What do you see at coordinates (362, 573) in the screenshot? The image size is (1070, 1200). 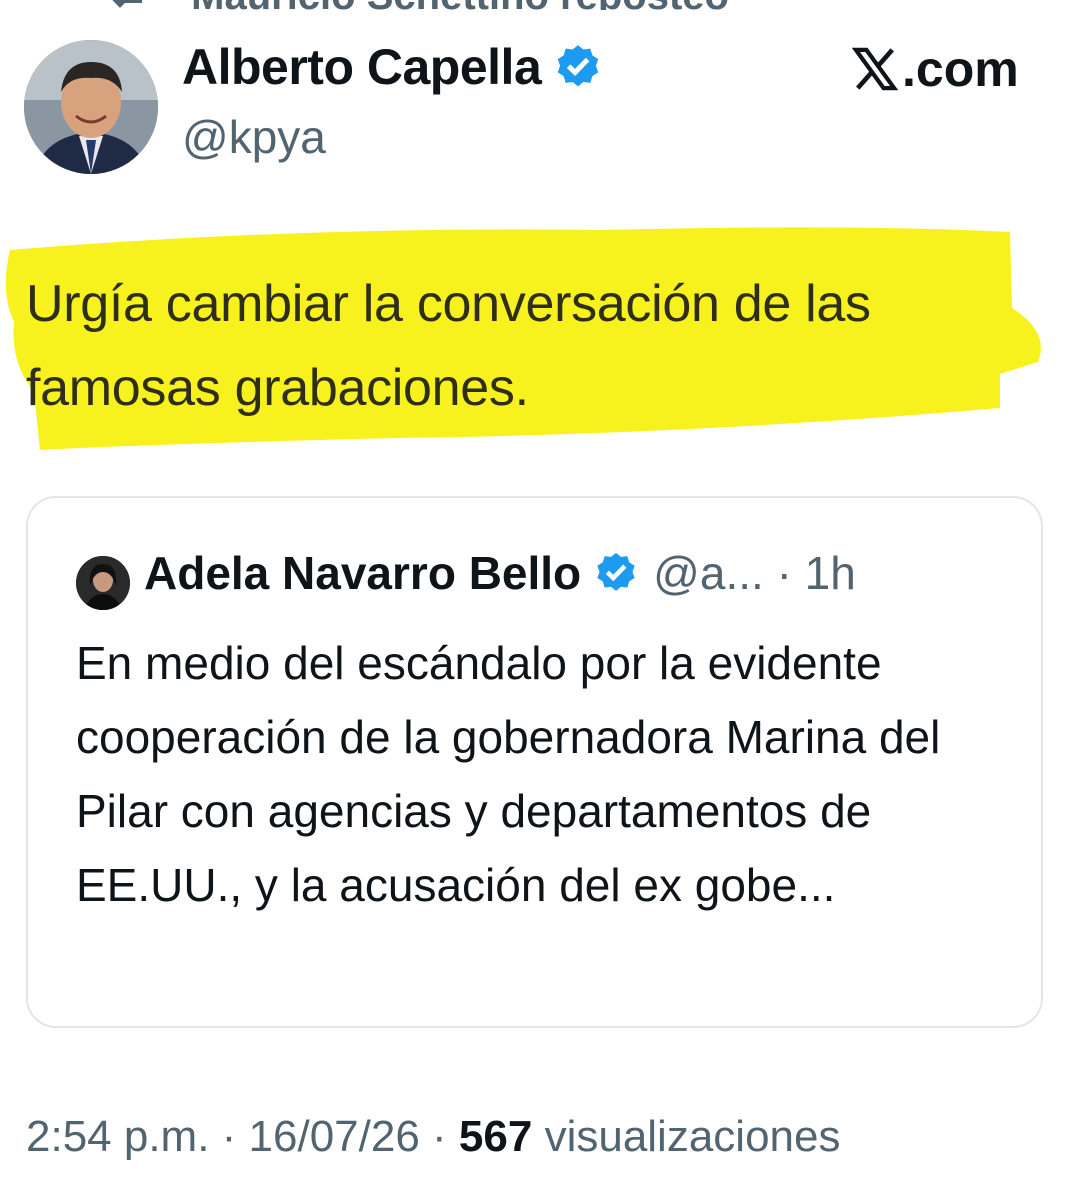 I see `quoted-author-name: Adela Navarro Bello` at bounding box center [362, 573].